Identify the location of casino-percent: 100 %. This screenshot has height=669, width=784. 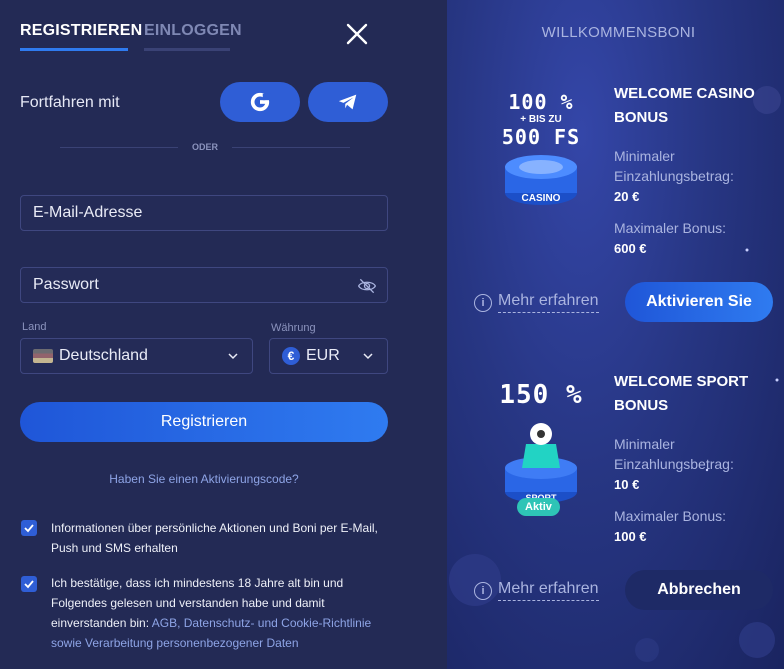
(541, 102).